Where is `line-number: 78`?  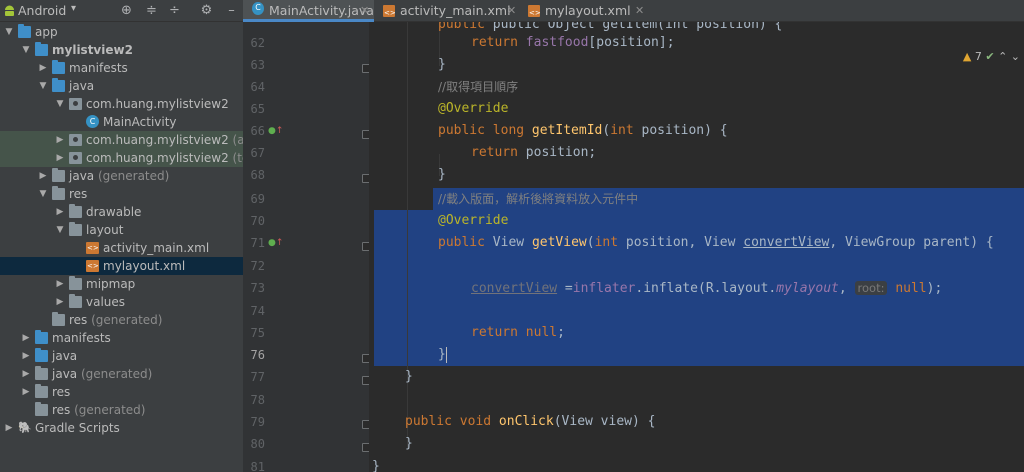 line-number: 78 is located at coordinates (257, 400).